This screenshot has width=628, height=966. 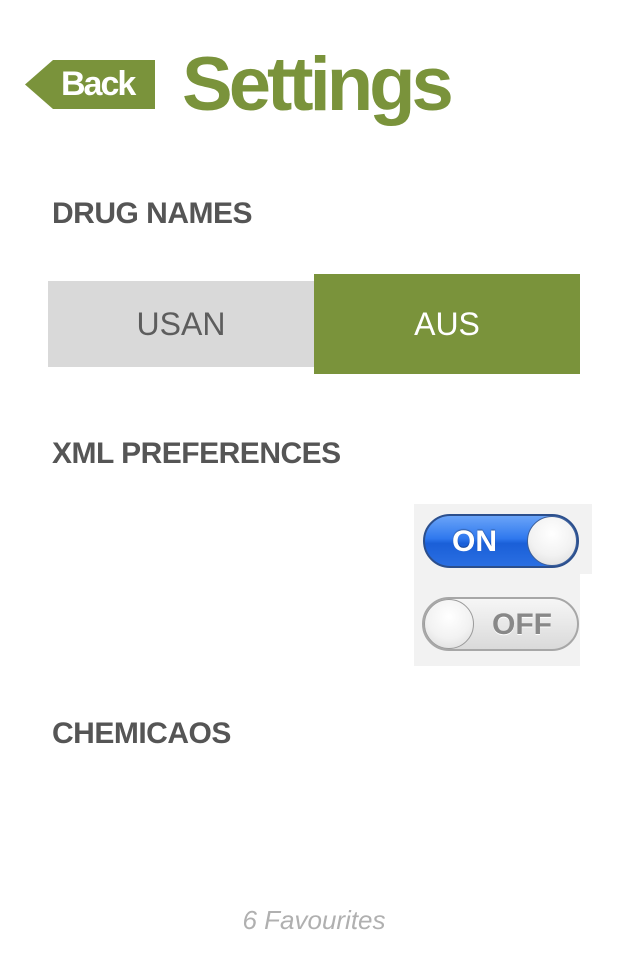 I want to click on toggle-on-label: ON, so click(x=474, y=541).